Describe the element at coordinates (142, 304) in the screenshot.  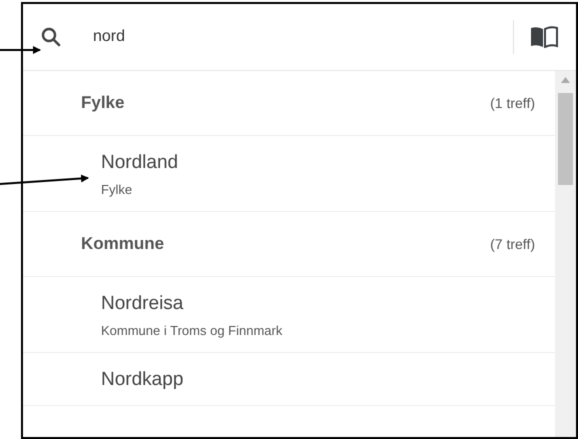
I see `result-name: Nordreisa` at that location.